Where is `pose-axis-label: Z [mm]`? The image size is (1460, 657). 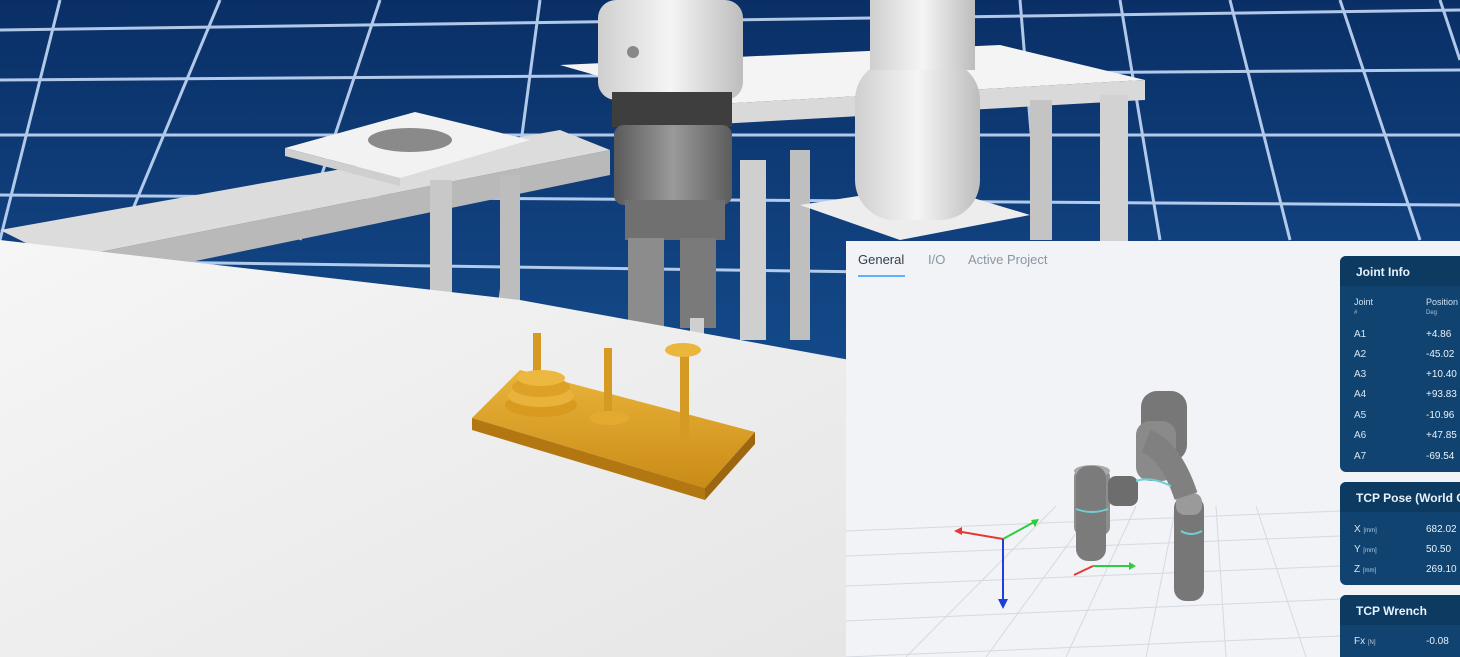 pose-axis-label: Z [mm] is located at coordinates (1365, 569).